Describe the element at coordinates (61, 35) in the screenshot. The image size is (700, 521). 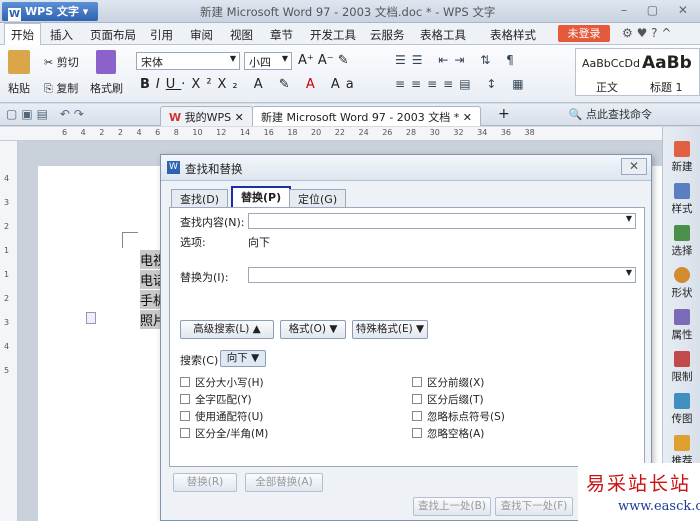
I see `menu-insert: 插入` at that location.